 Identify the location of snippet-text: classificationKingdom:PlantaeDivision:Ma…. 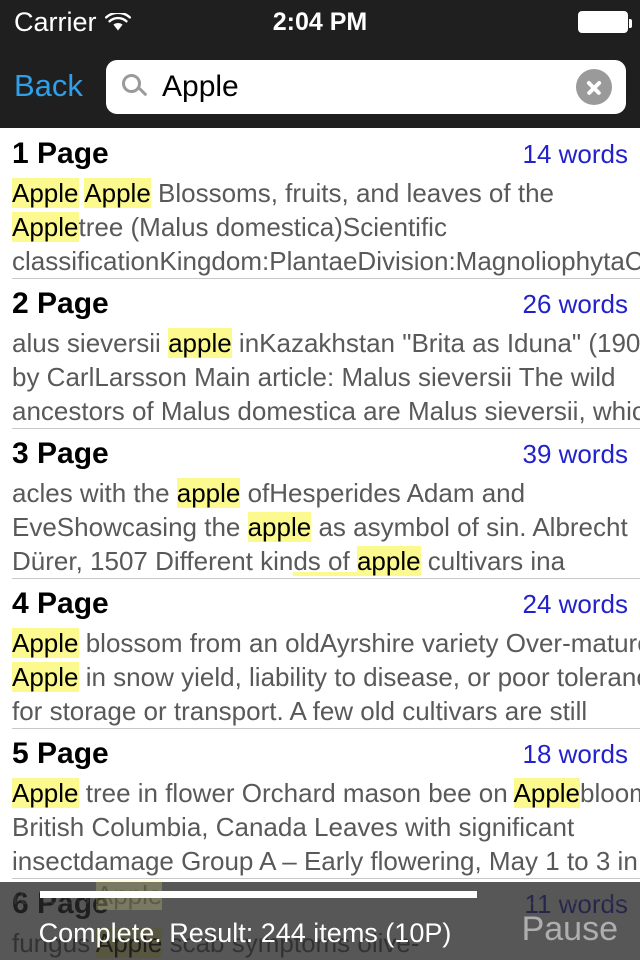
(326, 261).